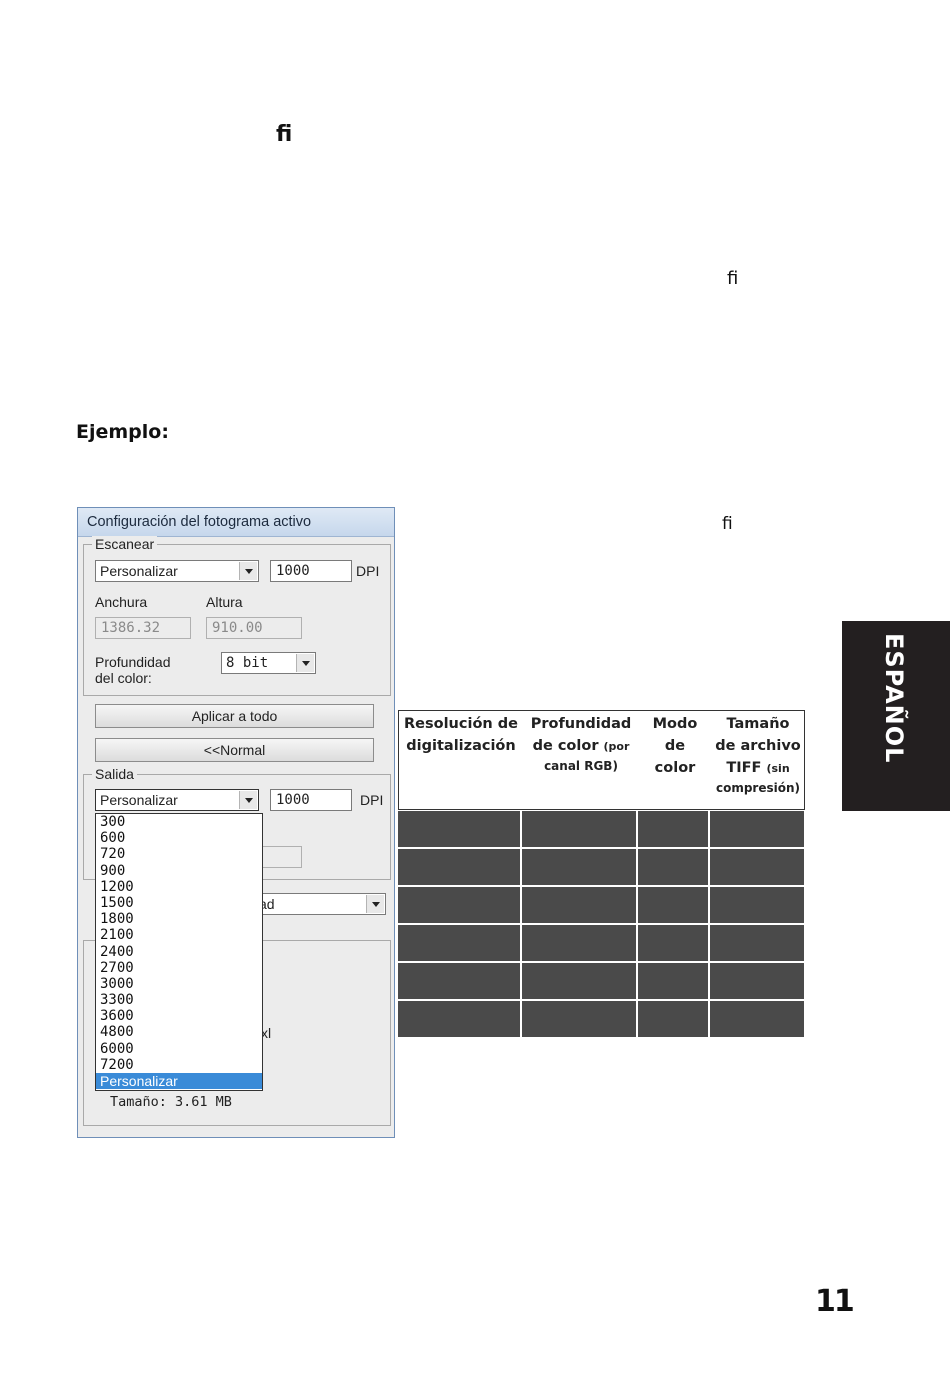 The width and height of the screenshot is (950, 1394). Describe the element at coordinates (835, 1301) in the screenshot. I see `page-number: 11` at that location.